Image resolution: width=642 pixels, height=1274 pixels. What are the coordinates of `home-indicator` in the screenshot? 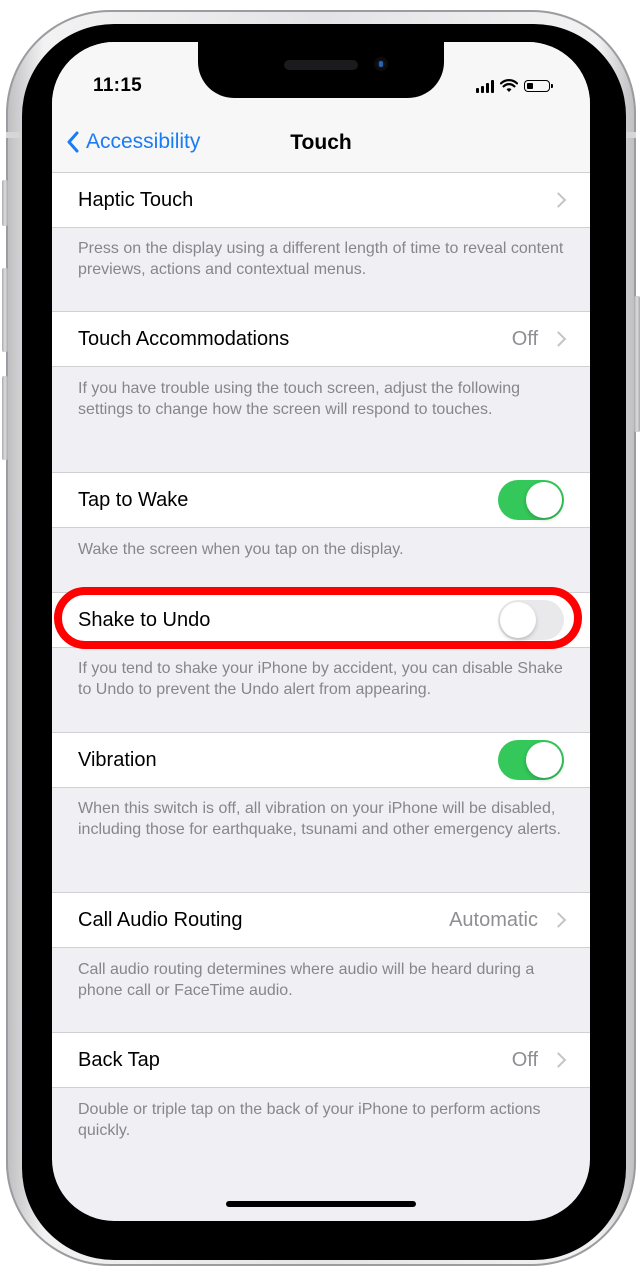 It's located at (321, 1204).